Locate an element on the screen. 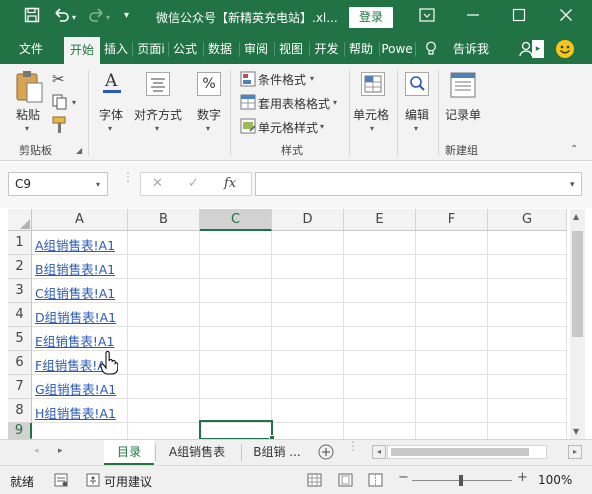  alignment-label: 对齐方式 is located at coordinates (158, 114).